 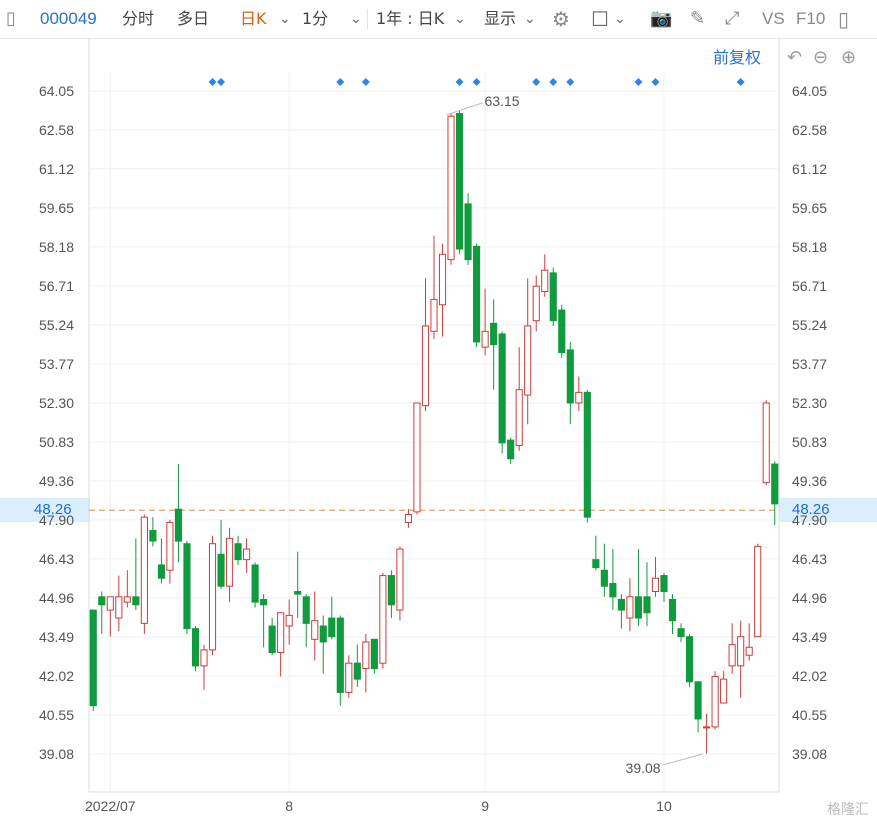 I want to click on x-tick-label: 9, so click(x=485, y=806).